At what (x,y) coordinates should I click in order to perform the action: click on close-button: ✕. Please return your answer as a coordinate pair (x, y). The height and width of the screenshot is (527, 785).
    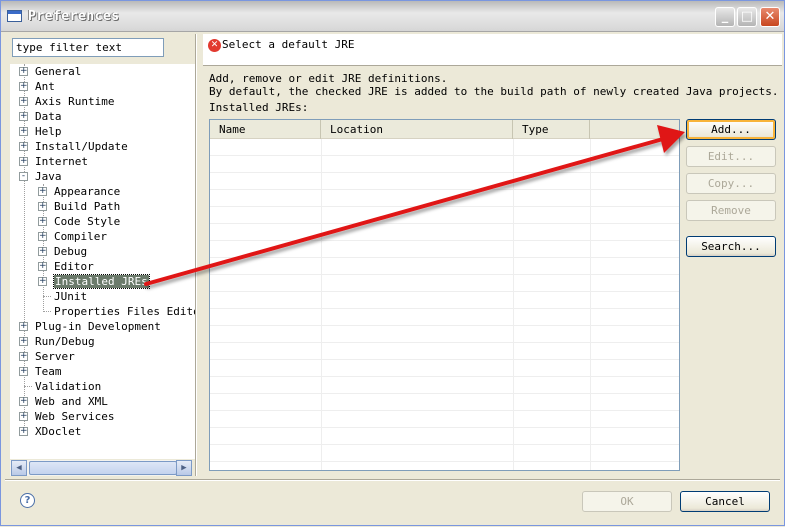
    Looking at the image, I should click on (770, 17).